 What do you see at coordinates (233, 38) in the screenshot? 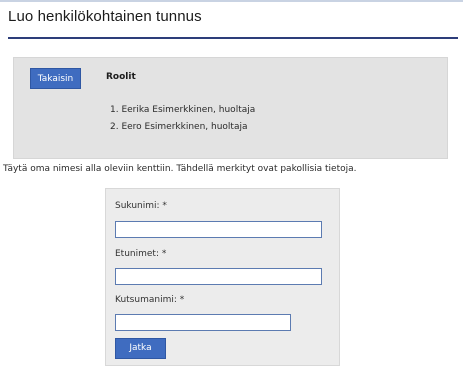
I see `title-underline` at bounding box center [233, 38].